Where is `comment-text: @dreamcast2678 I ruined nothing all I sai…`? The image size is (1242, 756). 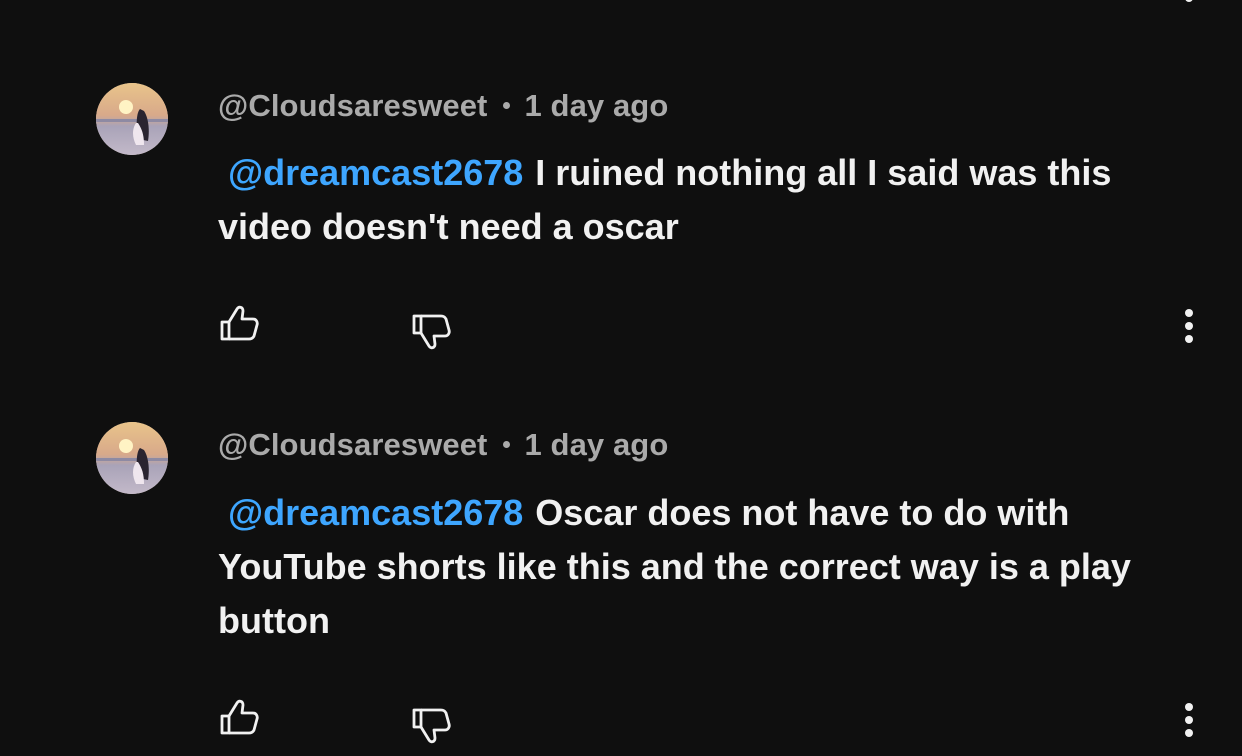 comment-text: @dreamcast2678 I ruined nothing all I sai… is located at coordinates (713, 200).